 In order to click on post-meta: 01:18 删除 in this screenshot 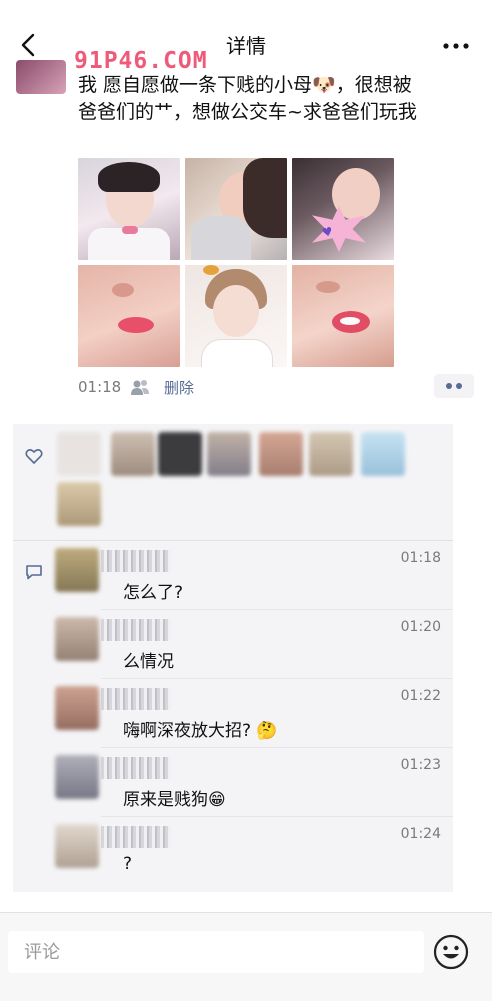, I will do `click(278, 387)`.